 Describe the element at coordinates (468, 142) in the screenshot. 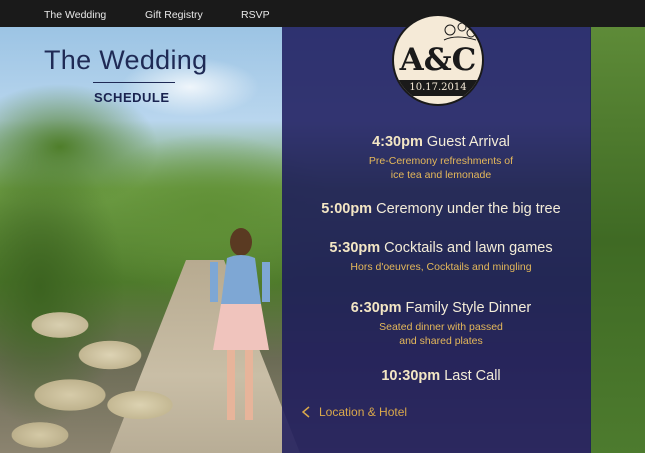

I see `schedule-title: Guest Arrival` at that location.